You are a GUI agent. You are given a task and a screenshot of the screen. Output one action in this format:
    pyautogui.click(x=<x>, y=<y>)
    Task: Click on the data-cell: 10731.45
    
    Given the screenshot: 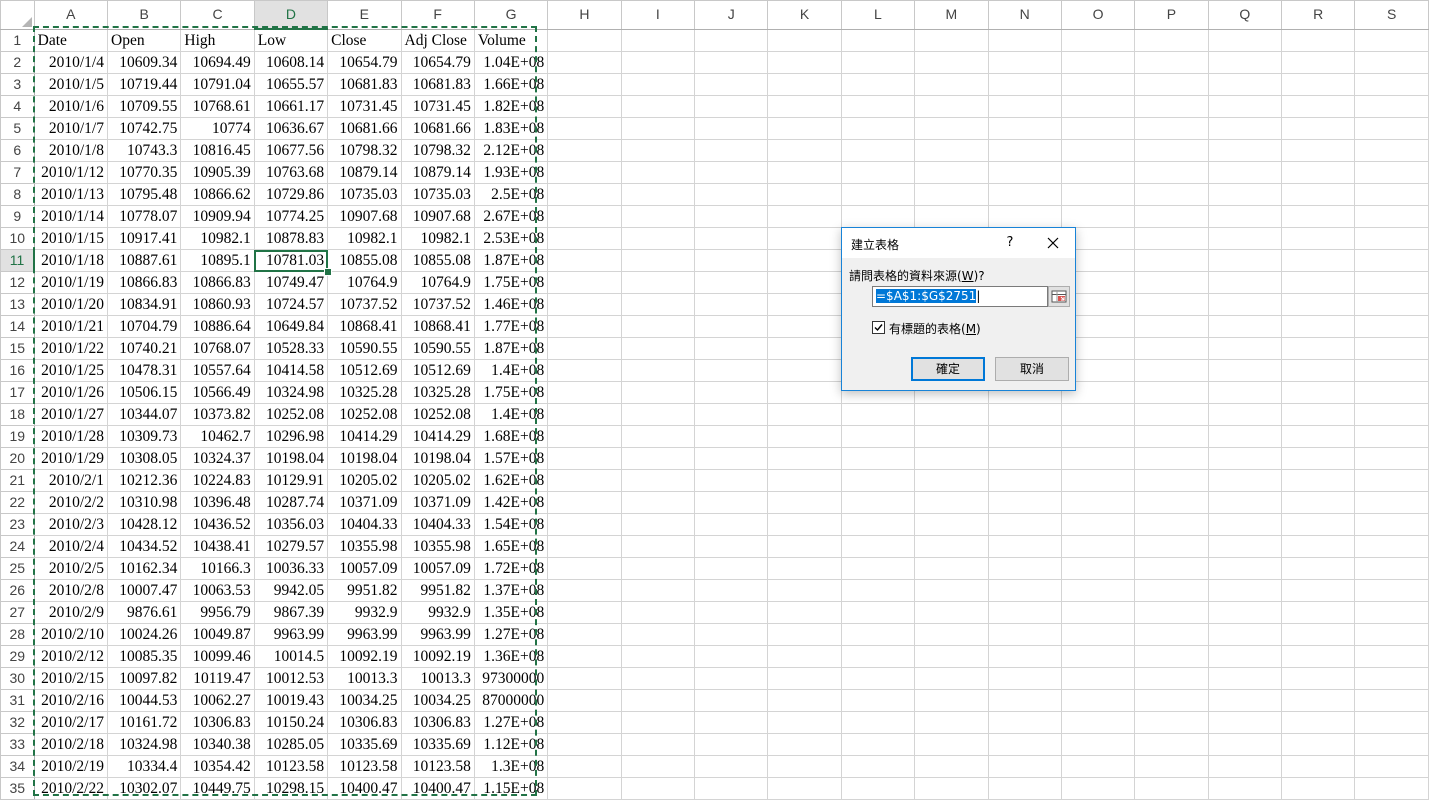 What is the action you would take?
    pyautogui.click(x=437, y=106)
    